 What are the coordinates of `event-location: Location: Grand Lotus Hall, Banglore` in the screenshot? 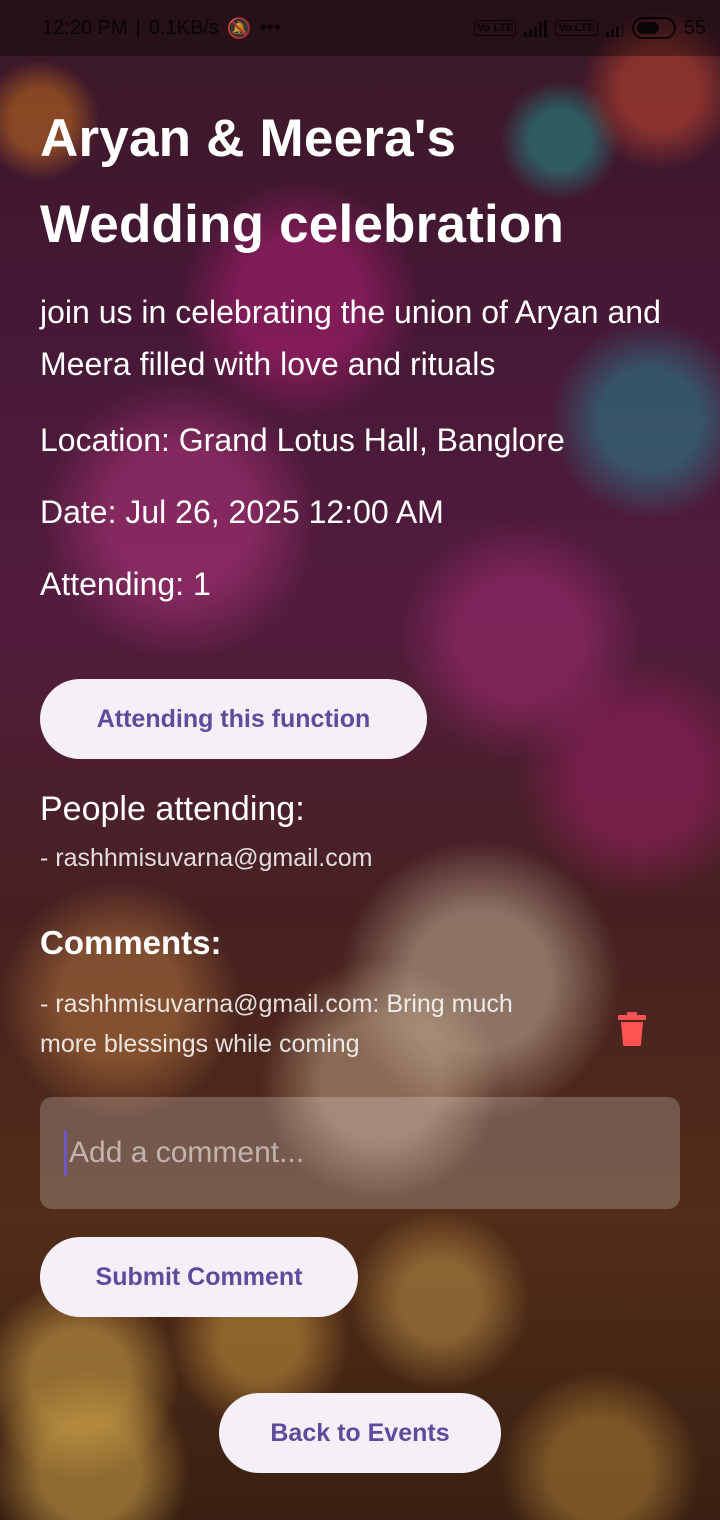 It's located at (302, 440).